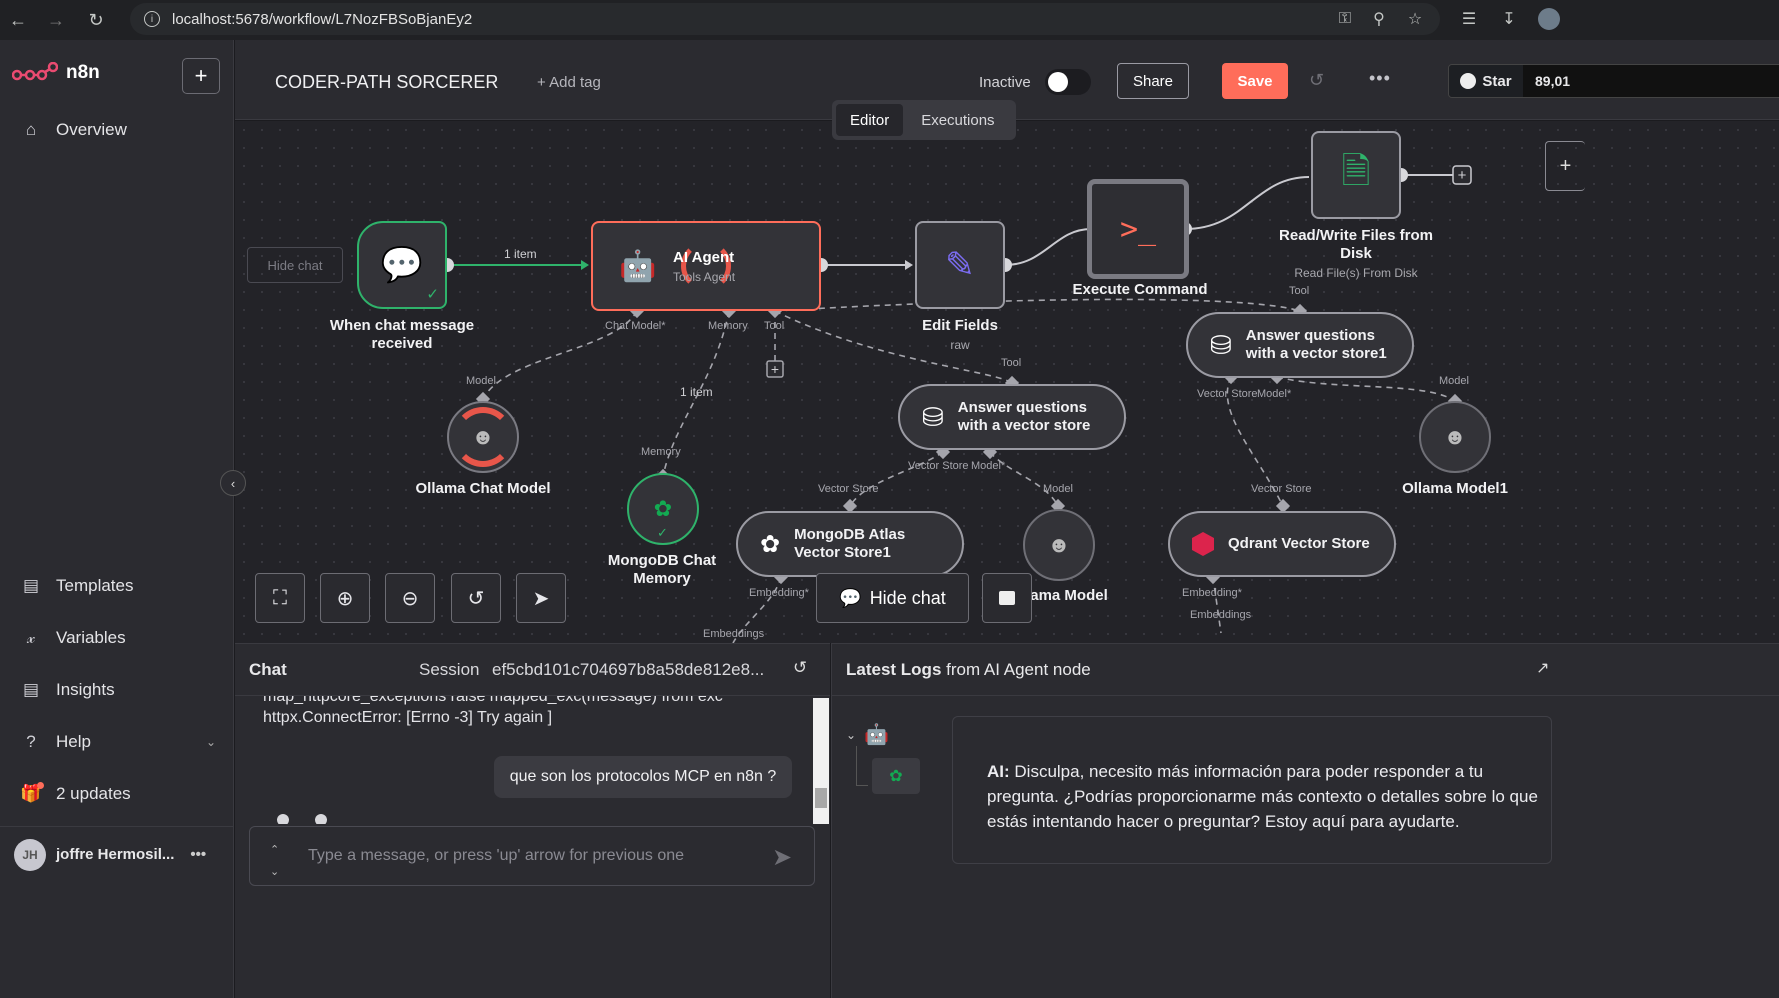  Describe the element at coordinates (118, 742) in the screenshot. I see `sidebar-item-help: ? Help ⌄` at that location.